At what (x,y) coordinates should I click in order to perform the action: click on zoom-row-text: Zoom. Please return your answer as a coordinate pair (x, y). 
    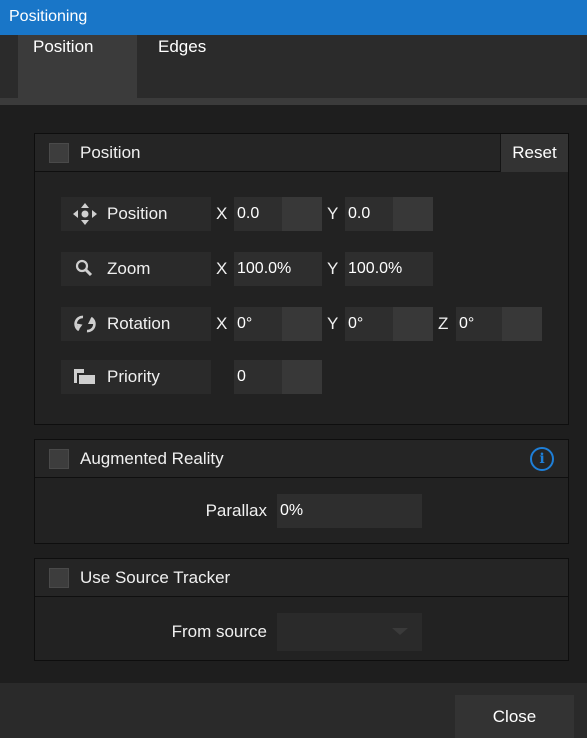
    Looking at the image, I should click on (129, 268).